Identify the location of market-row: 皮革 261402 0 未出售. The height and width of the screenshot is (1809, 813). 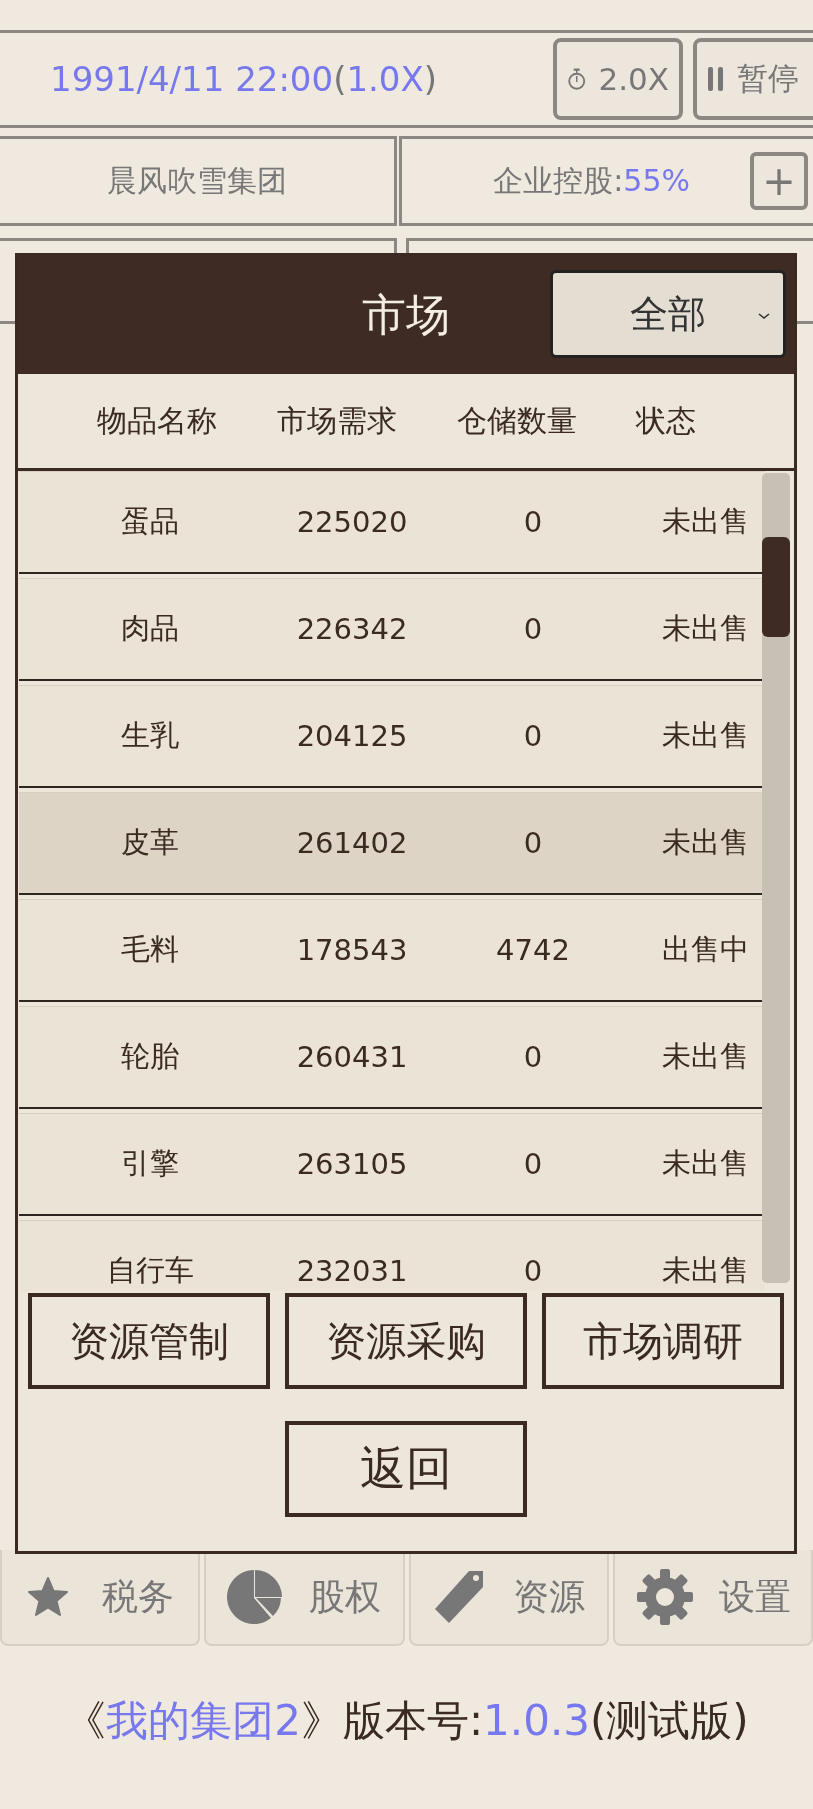
(392, 843).